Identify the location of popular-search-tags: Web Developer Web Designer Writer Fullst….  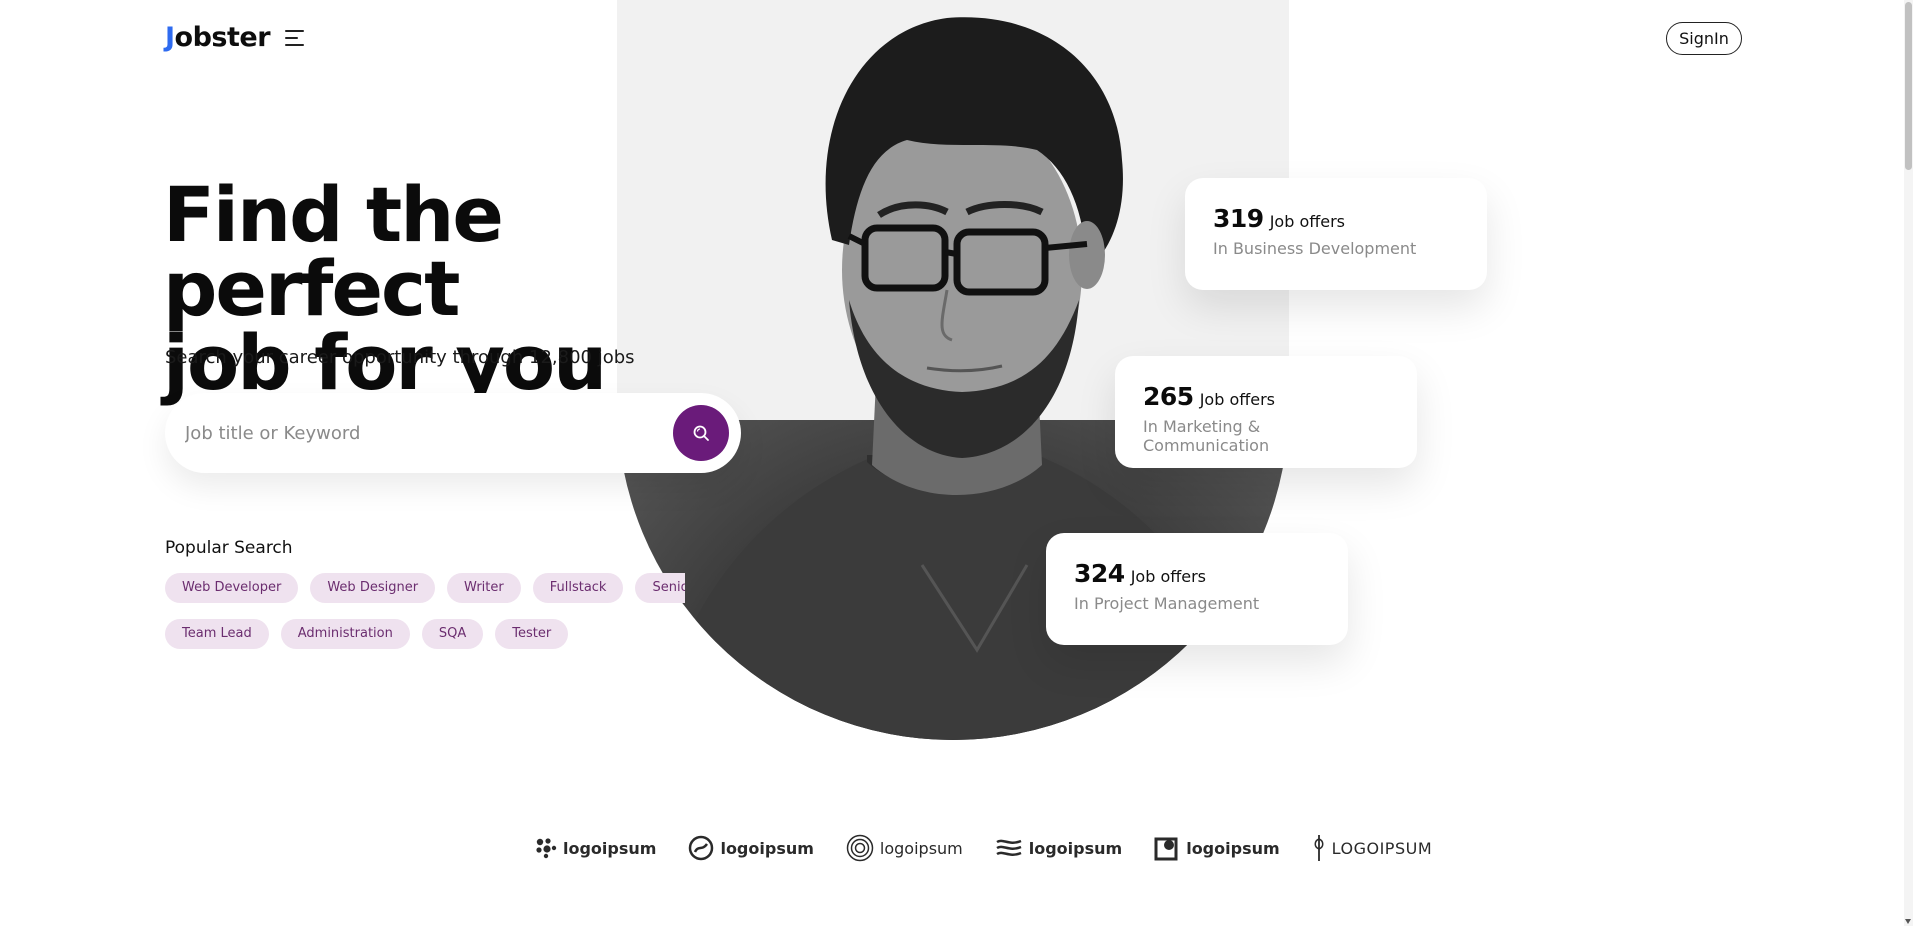
(425, 619).